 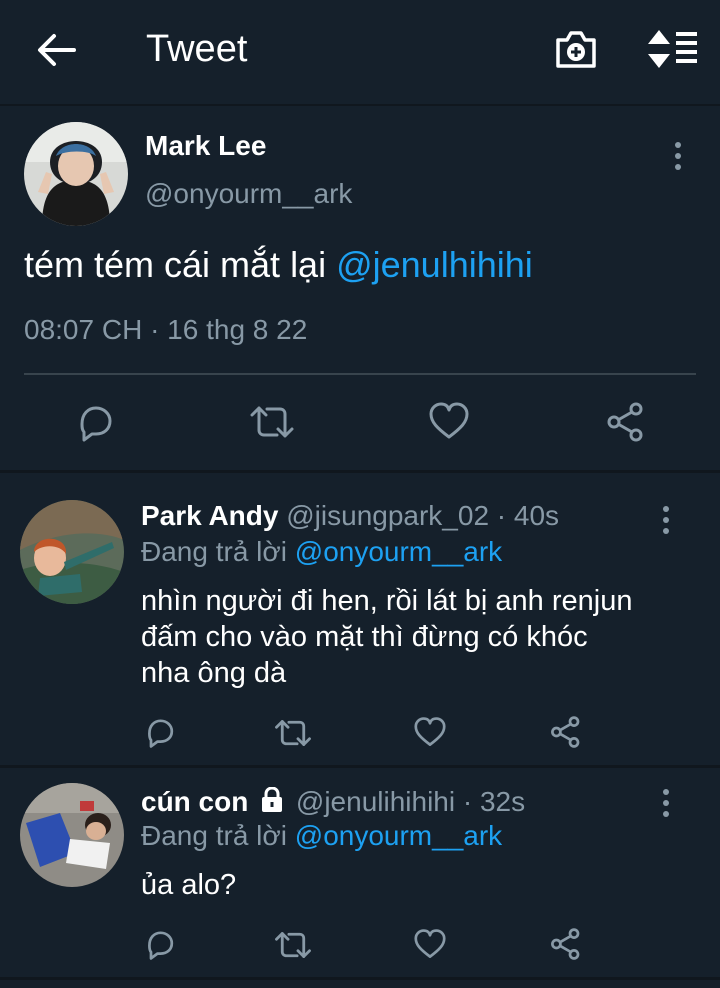 I want to click on tweet-timestamp: 08:07 CH · 16 thg 8 22, so click(x=166, y=329).